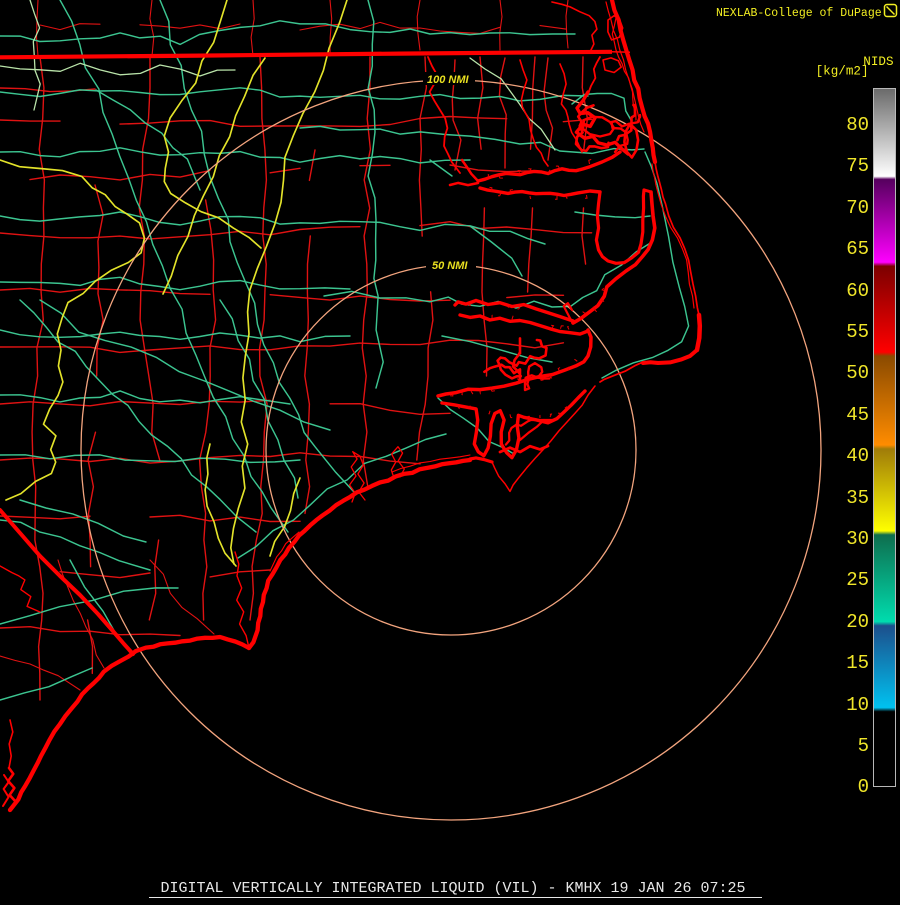  I want to click on svg-text: 60, so click(857, 291).